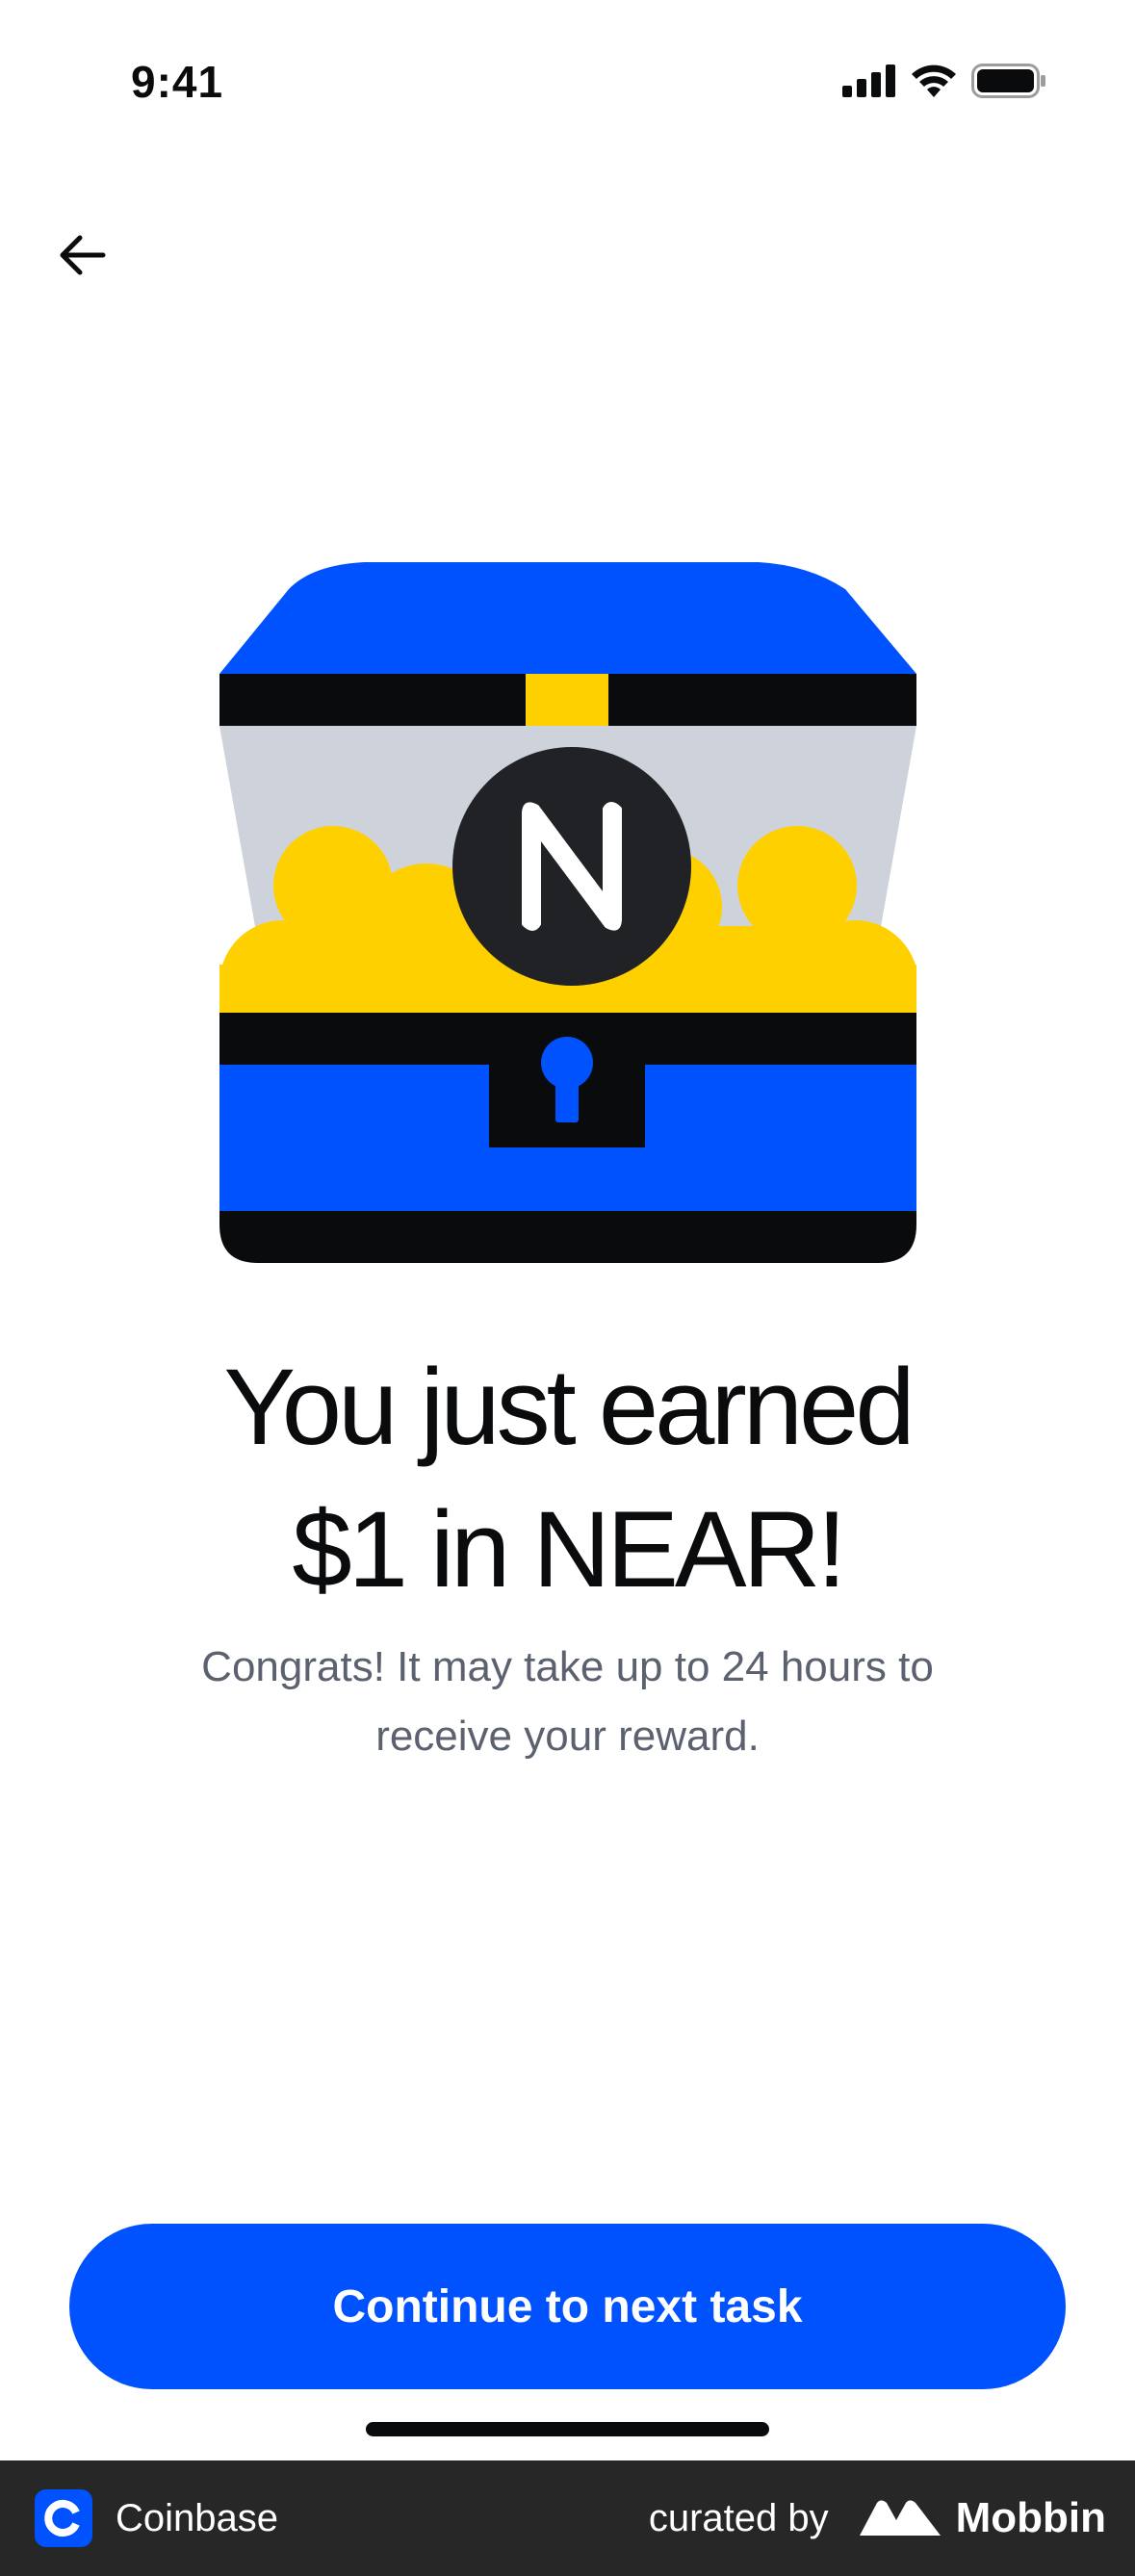 The image size is (1135, 2576). I want to click on reward-headline: You just earned $1 in NEAR!, so click(567, 1479).